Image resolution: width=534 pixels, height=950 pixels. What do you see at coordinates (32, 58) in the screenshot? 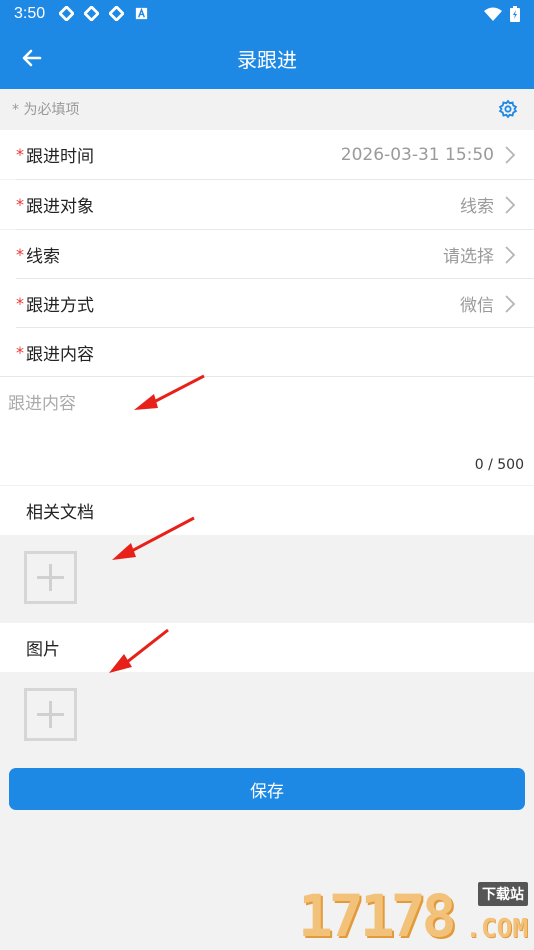
I see `arrow-left-icon` at bounding box center [32, 58].